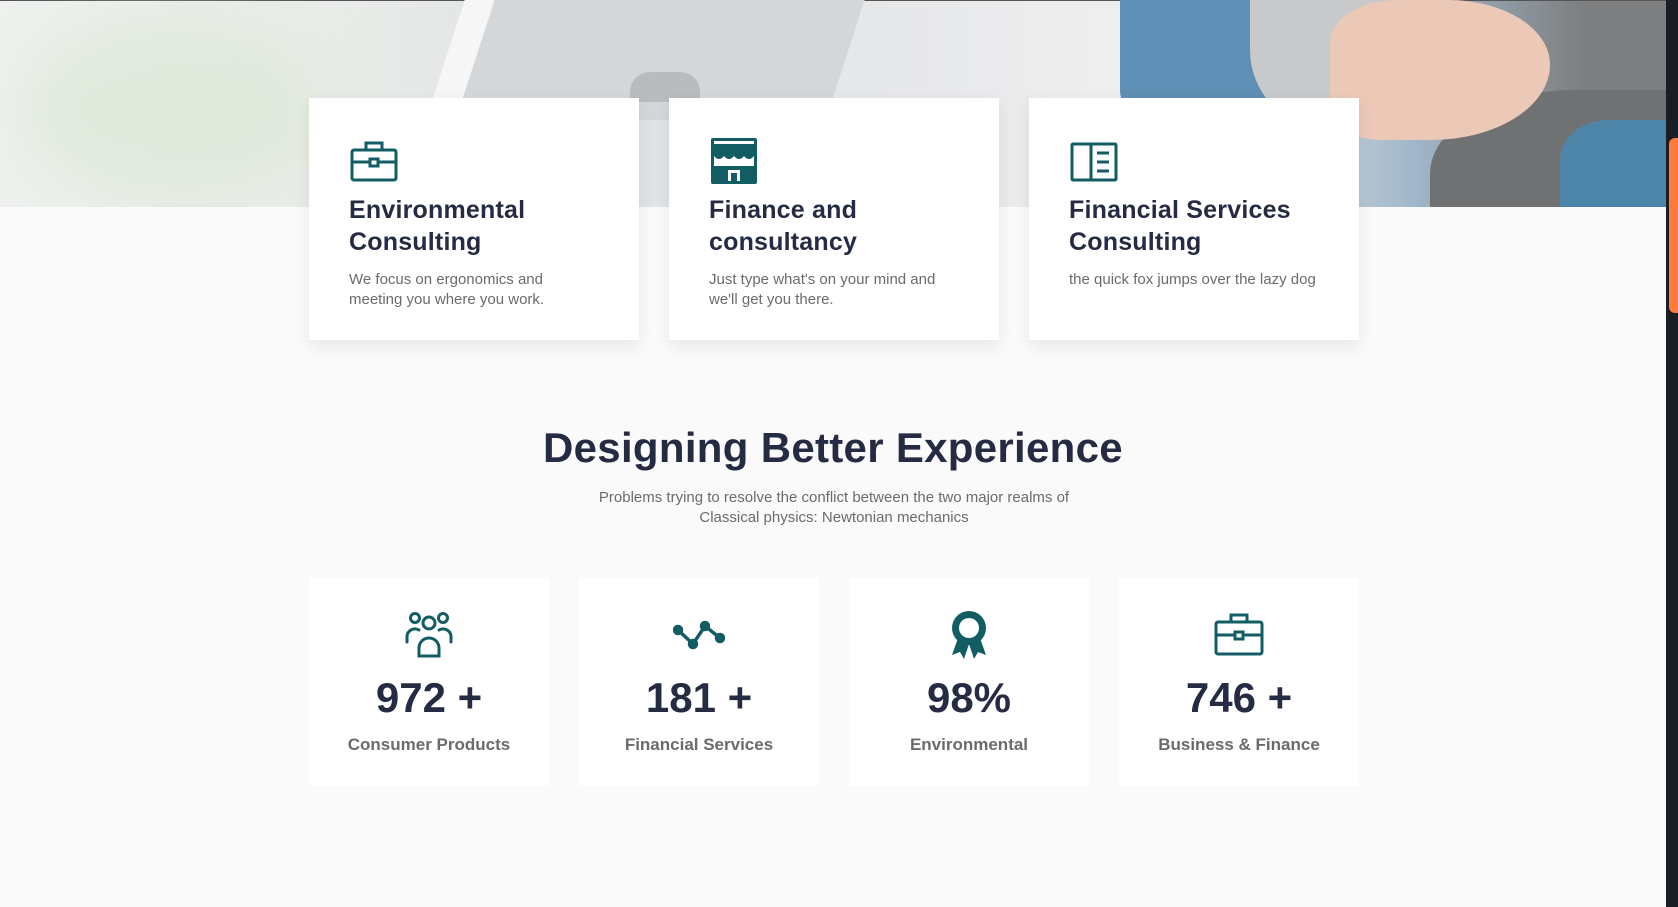 The height and width of the screenshot is (907, 1678). I want to click on stat-value: 972 +, so click(429, 697).